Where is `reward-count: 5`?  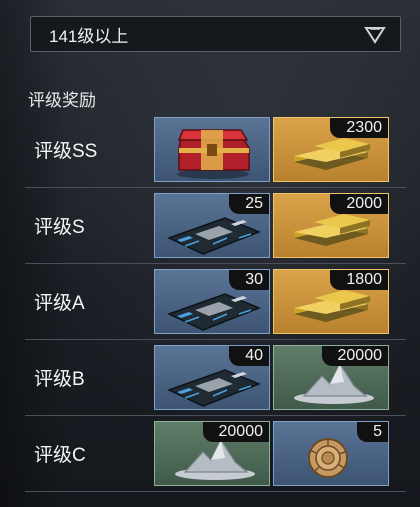 reward-count: 5 is located at coordinates (372, 432).